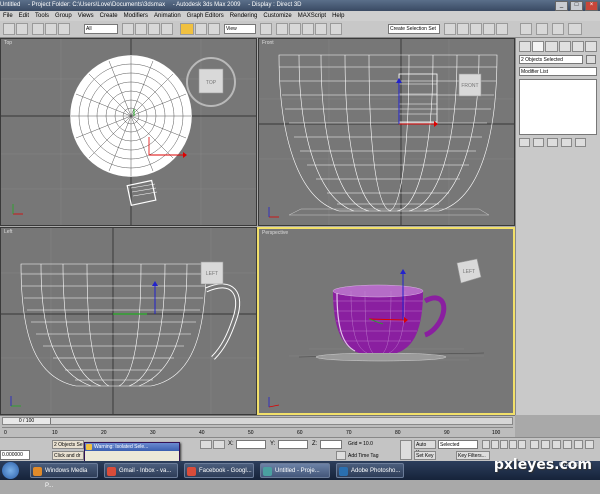 The height and width of the screenshot is (494, 600). What do you see at coordinates (566, 142) in the screenshot?
I see `remove-modifier-icon` at bounding box center [566, 142].